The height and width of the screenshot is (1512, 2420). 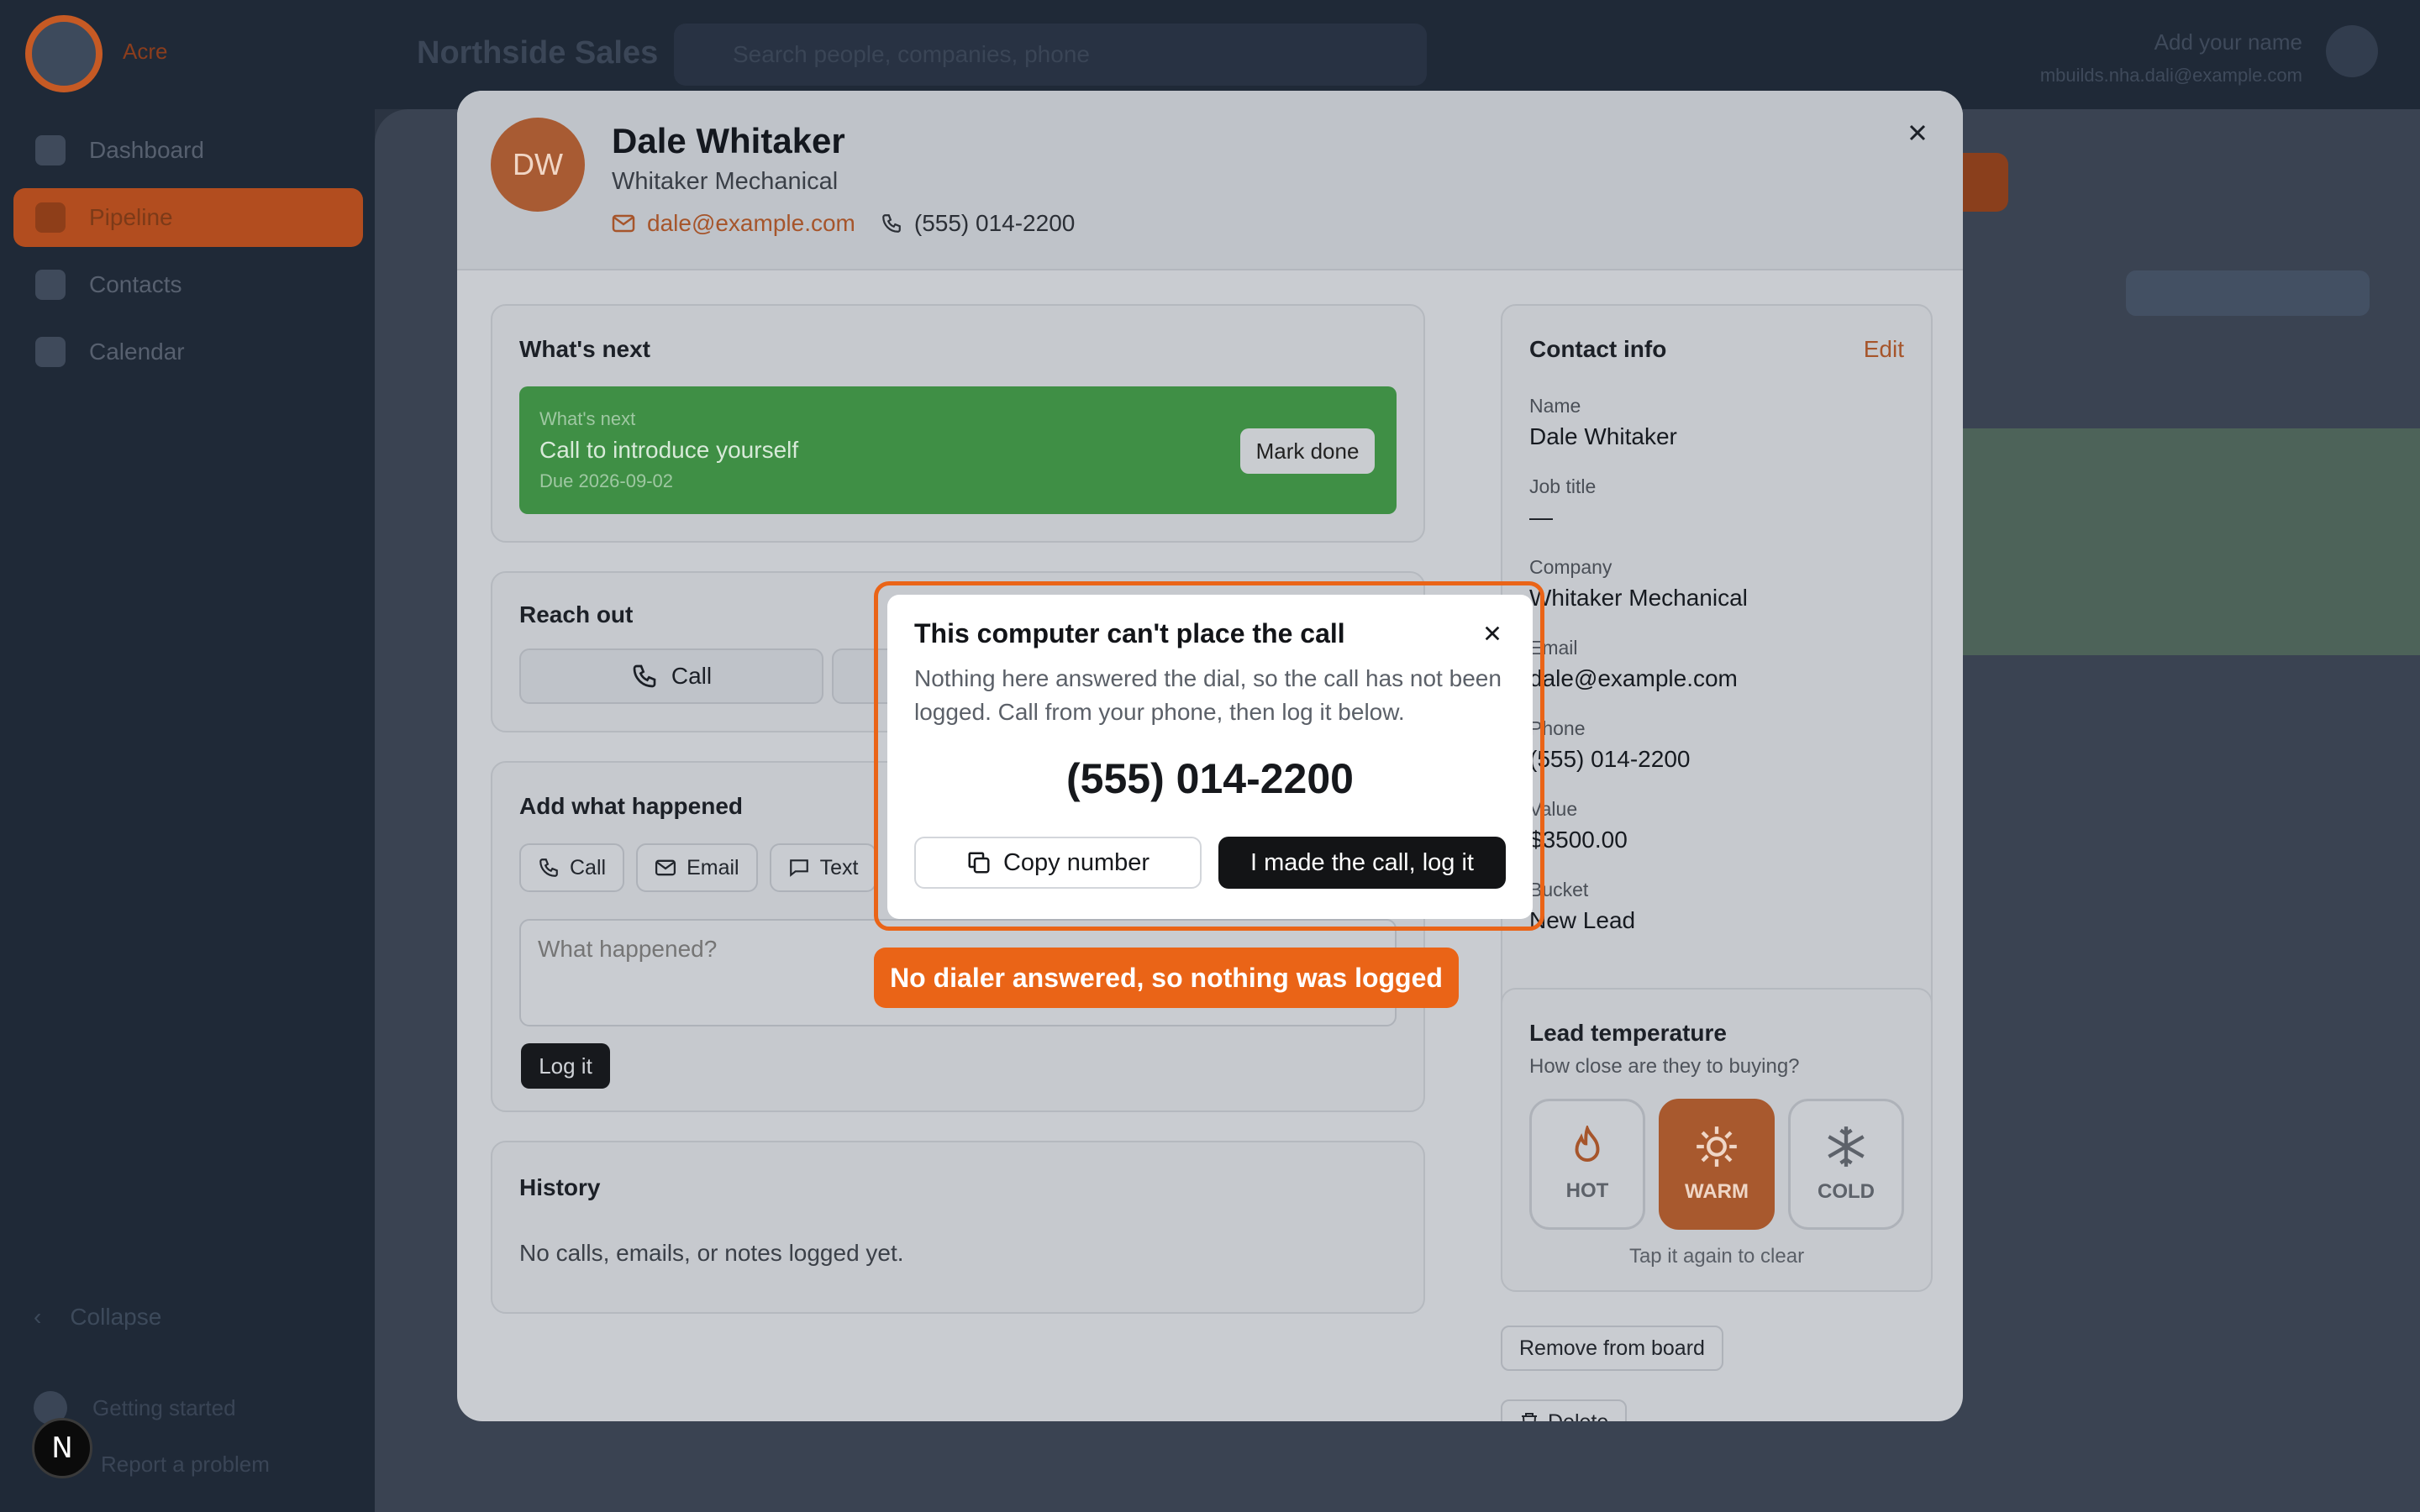 What do you see at coordinates (1628, 1033) in the screenshot?
I see `lead-temperature-title: Lead temperature` at bounding box center [1628, 1033].